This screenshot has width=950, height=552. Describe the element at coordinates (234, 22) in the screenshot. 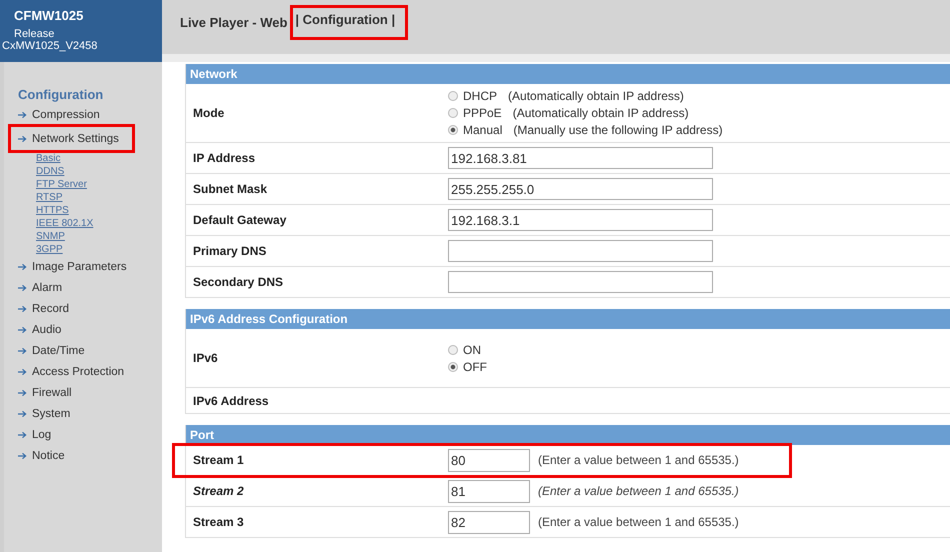

I see `nav-link: Live Player - Web` at that location.